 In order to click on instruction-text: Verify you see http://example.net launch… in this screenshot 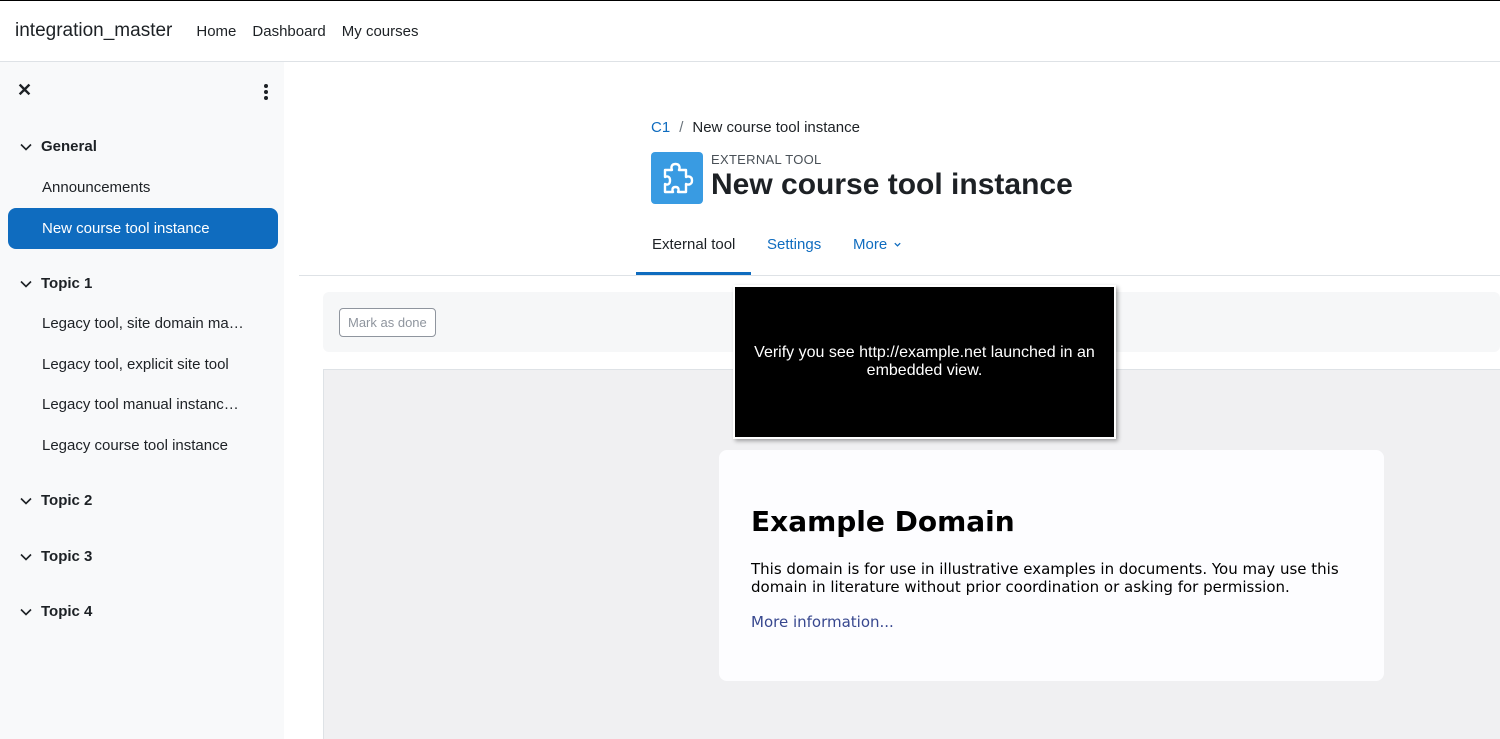, I will do `click(924, 361)`.